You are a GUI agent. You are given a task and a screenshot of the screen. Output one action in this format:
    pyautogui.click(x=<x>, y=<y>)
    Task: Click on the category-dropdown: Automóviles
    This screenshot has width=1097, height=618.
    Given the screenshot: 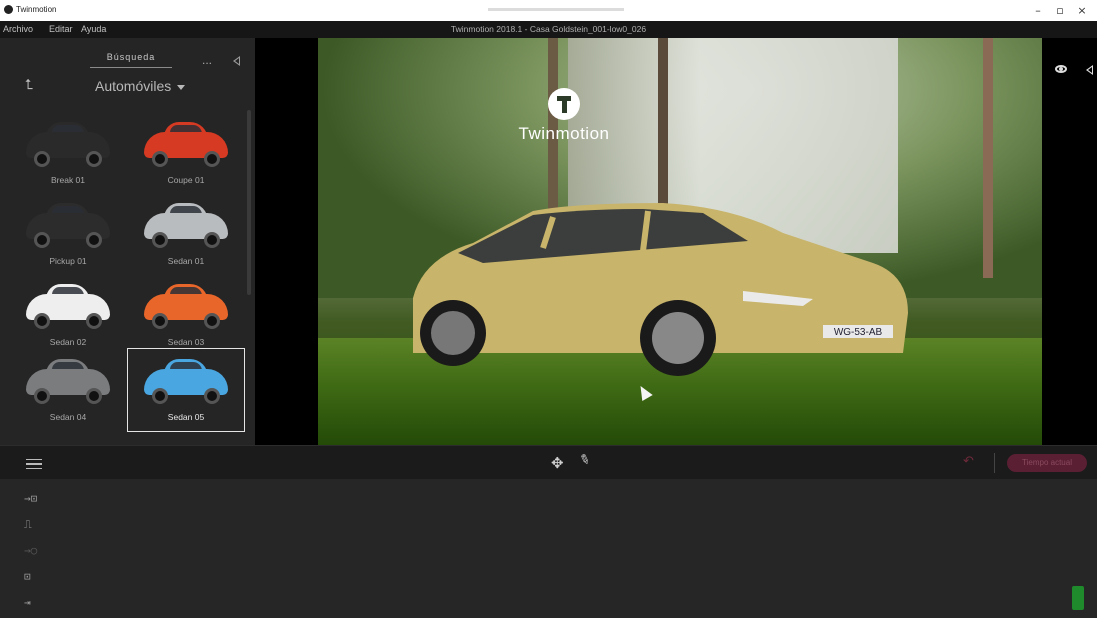 What is the action you would take?
    pyautogui.click(x=140, y=86)
    